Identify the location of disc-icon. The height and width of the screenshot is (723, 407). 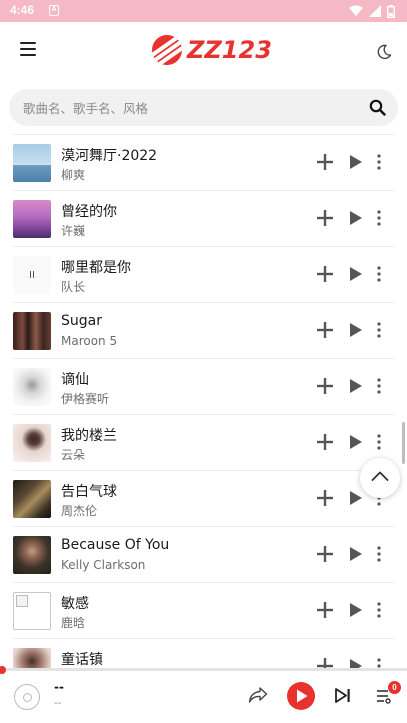
(27, 697).